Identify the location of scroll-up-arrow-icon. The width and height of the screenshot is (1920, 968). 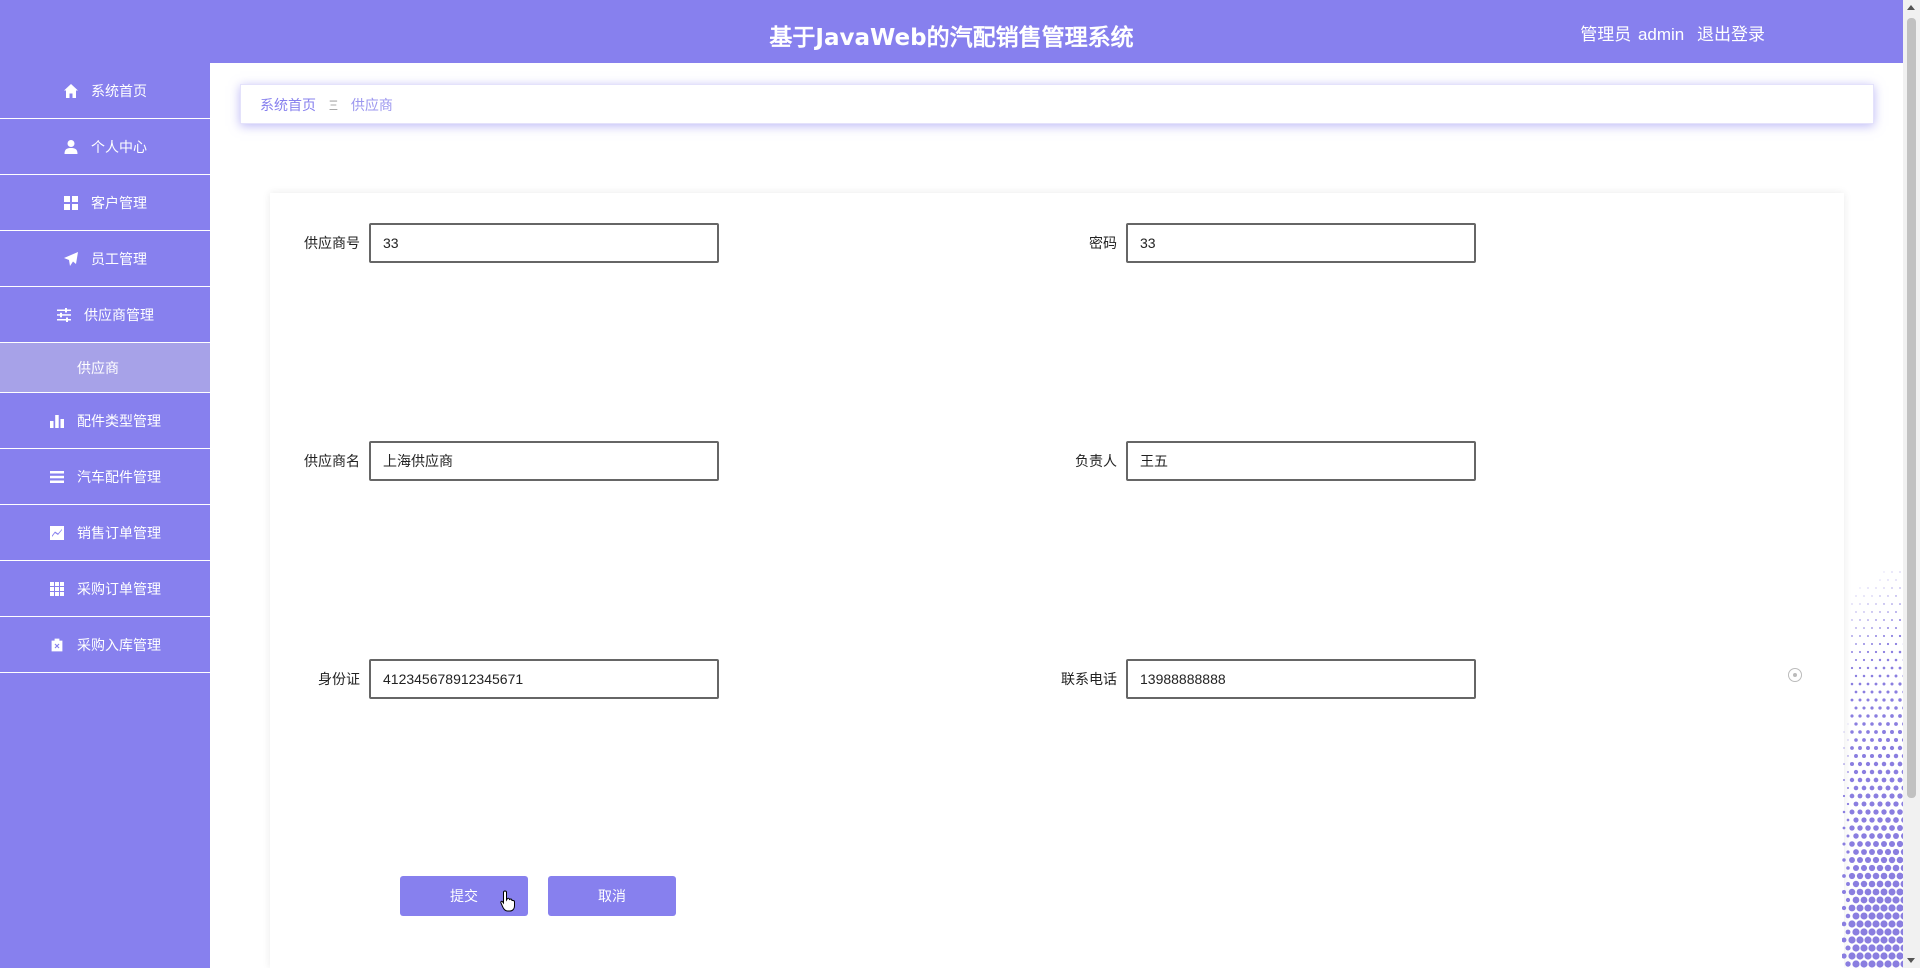
(1911, 7).